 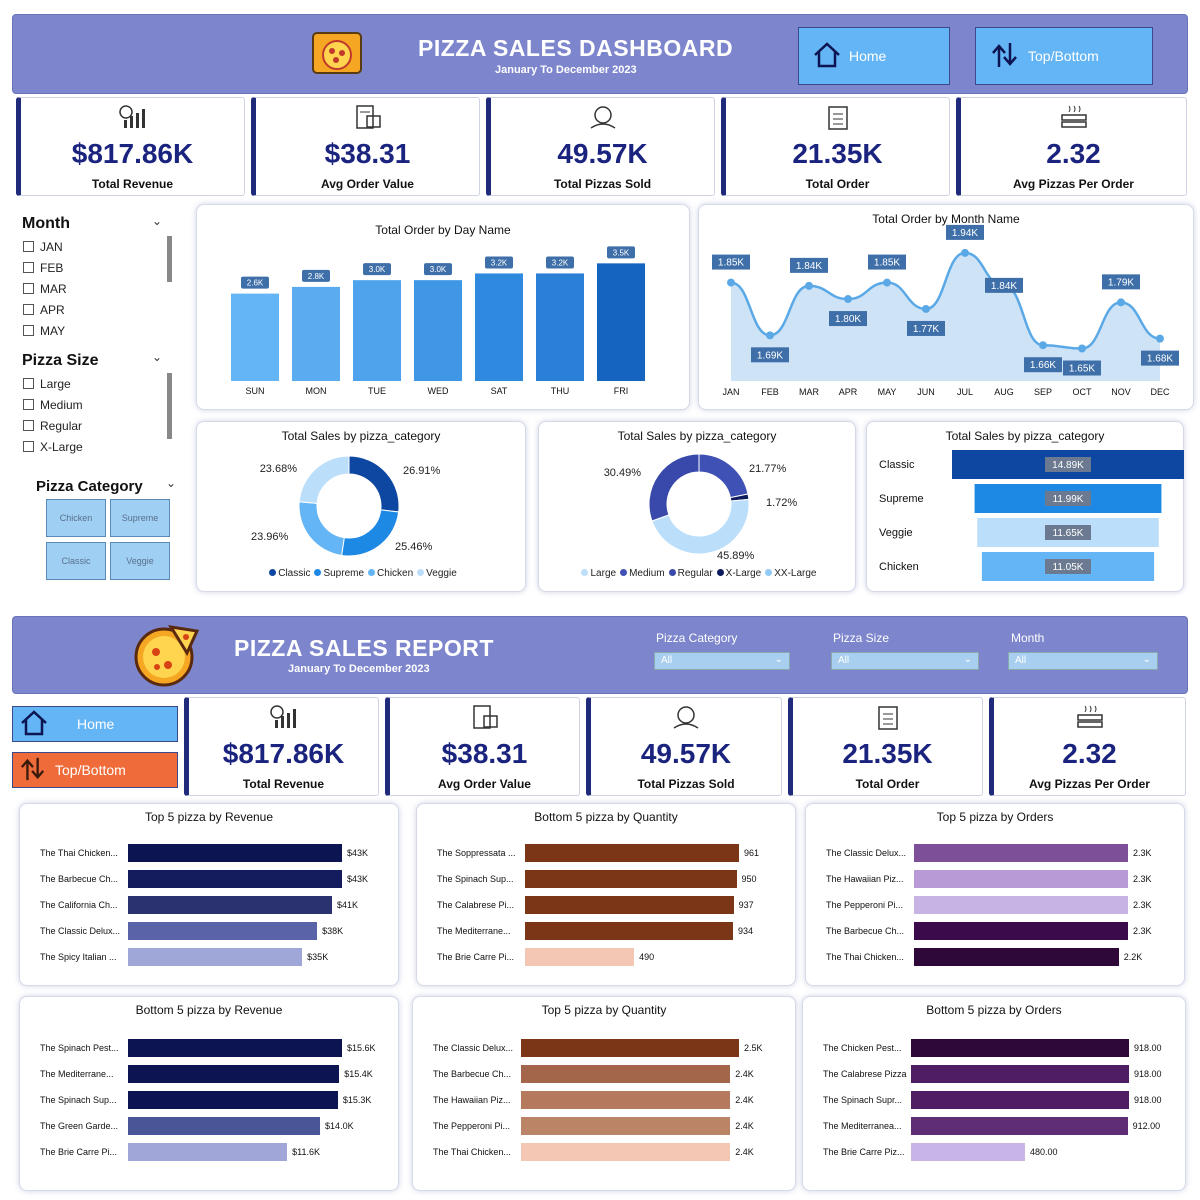 What do you see at coordinates (209, 817) in the screenshot?
I see `chart-title: Top 5 pizza by Revenue` at bounding box center [209, 817].